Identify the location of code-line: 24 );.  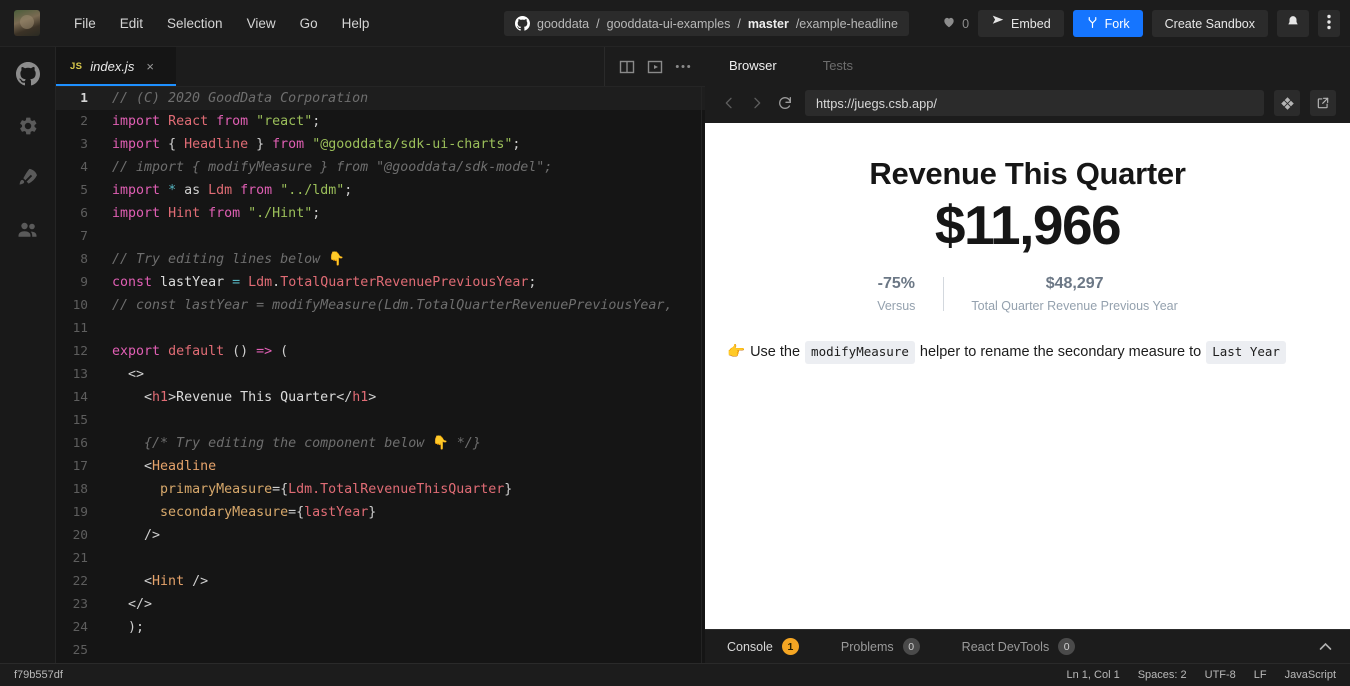
(380, 627).